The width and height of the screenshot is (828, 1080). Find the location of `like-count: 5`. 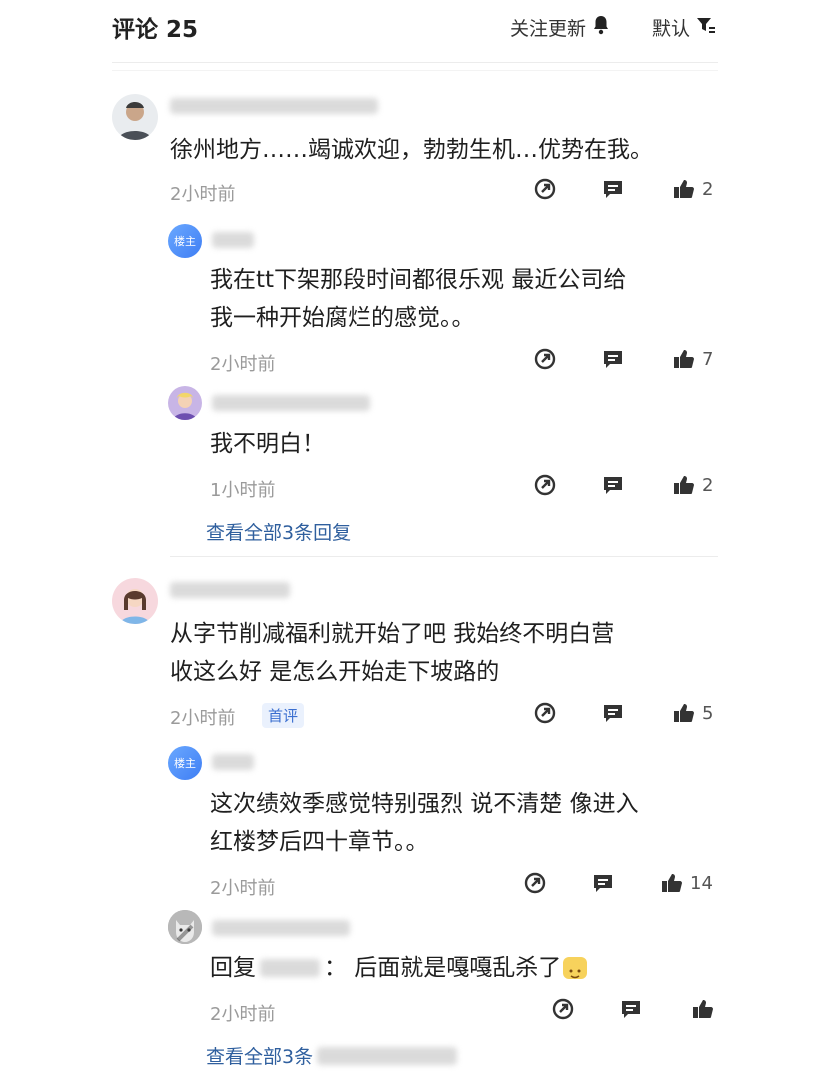

like-count: 5 is located at coordinates (708, 713).